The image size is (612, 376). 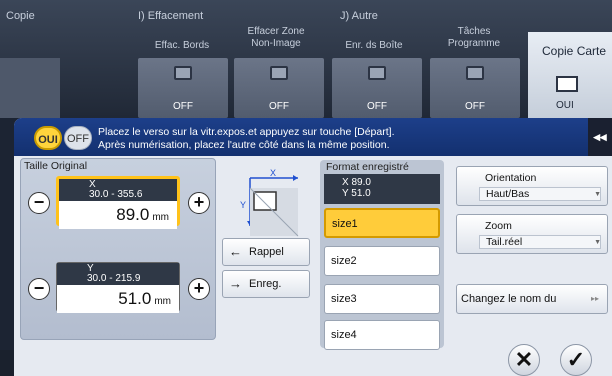 What do you see at coordinates (524, 360) in the screenshot?
I see `cancel-button: ✕` at bounding box center [524, 360].